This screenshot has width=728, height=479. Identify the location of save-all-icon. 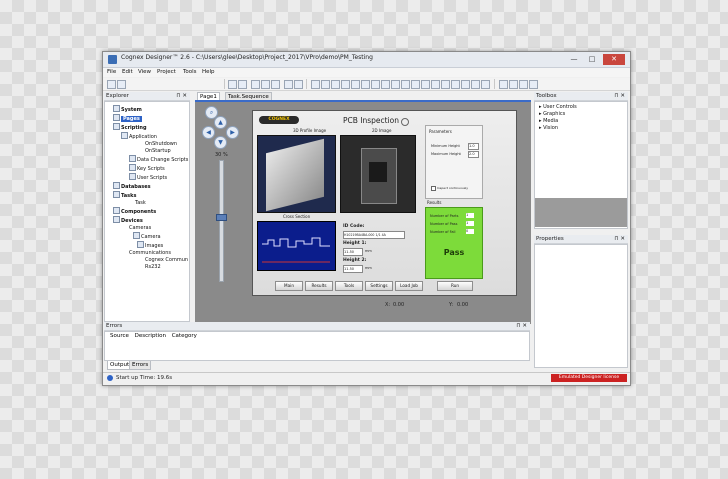
(242, 84).